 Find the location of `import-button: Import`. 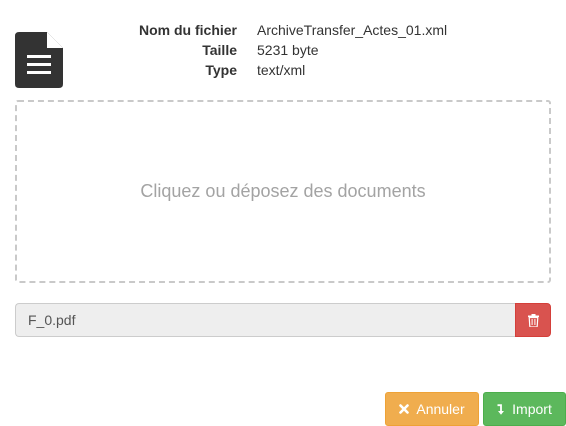

import-button: Import is located at coordinates (524, 409).